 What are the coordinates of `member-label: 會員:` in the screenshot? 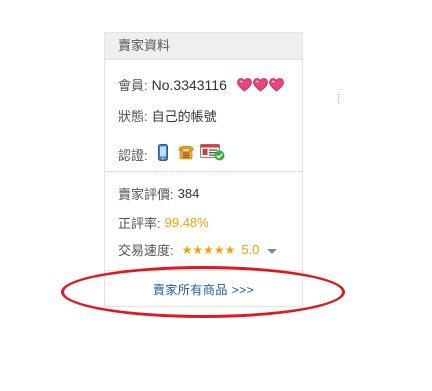 It's located at (133, 85).